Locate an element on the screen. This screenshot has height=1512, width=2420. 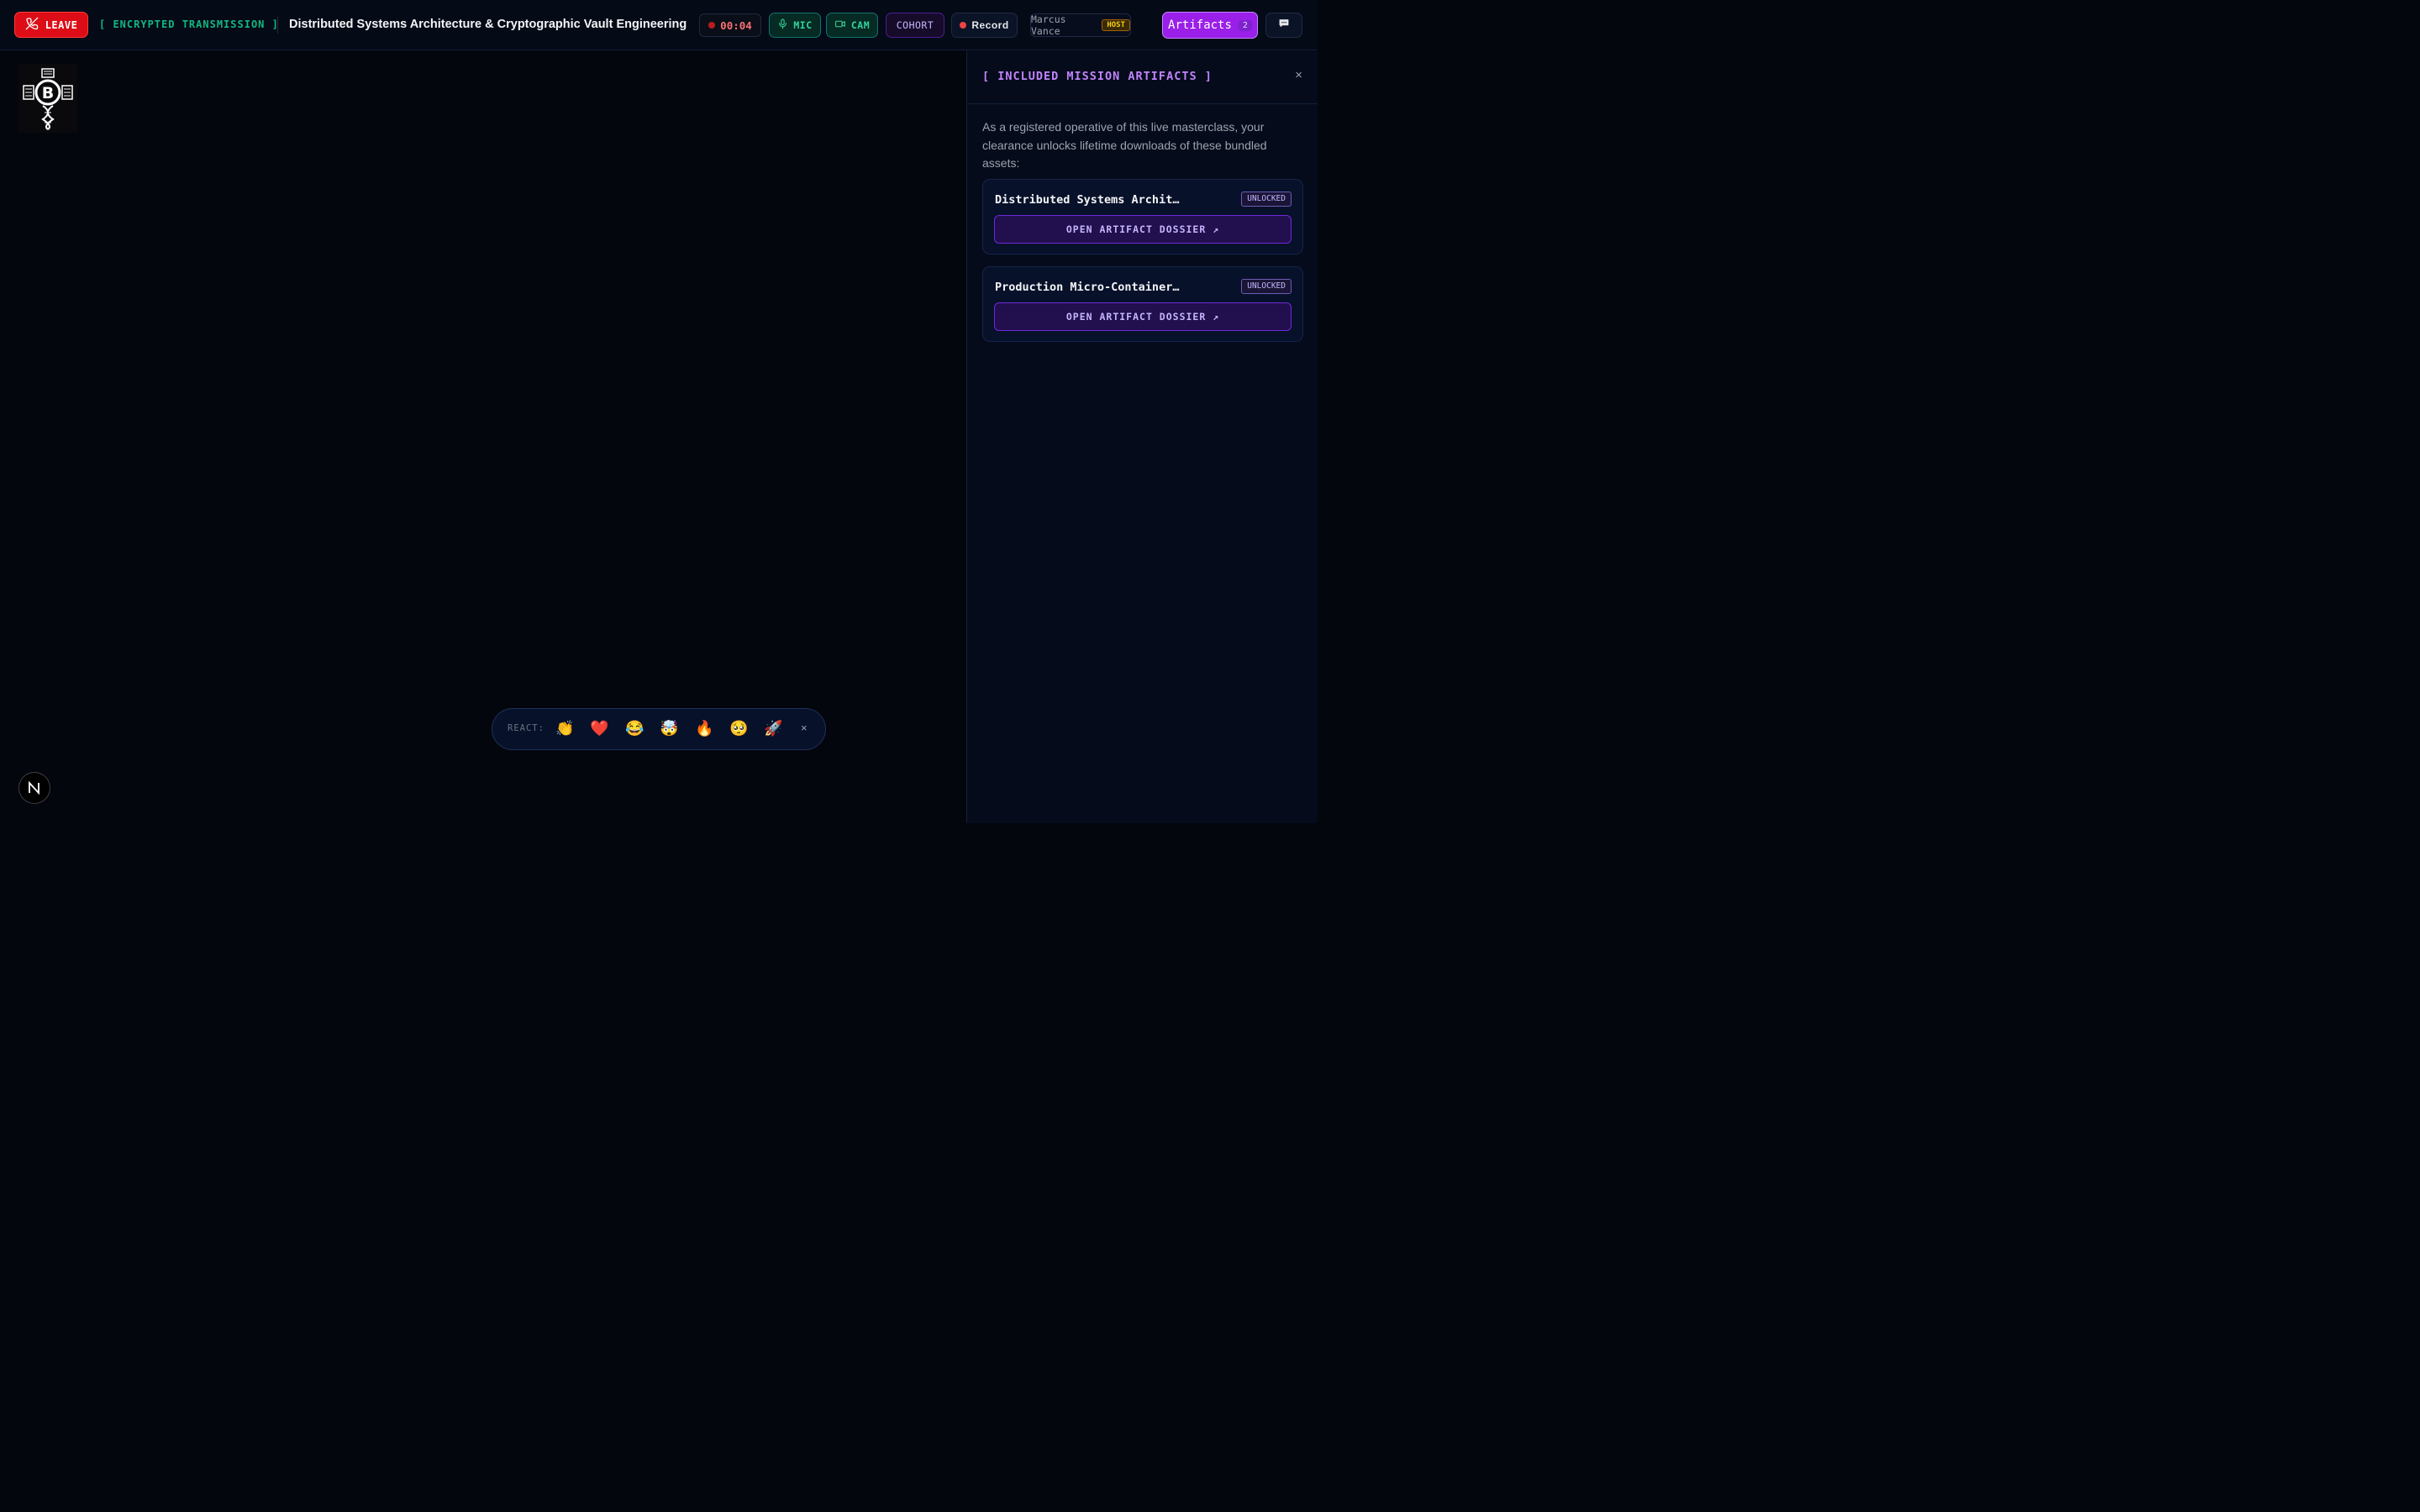
mic-toggle-button: MIC is located at coordinates (795, 25).